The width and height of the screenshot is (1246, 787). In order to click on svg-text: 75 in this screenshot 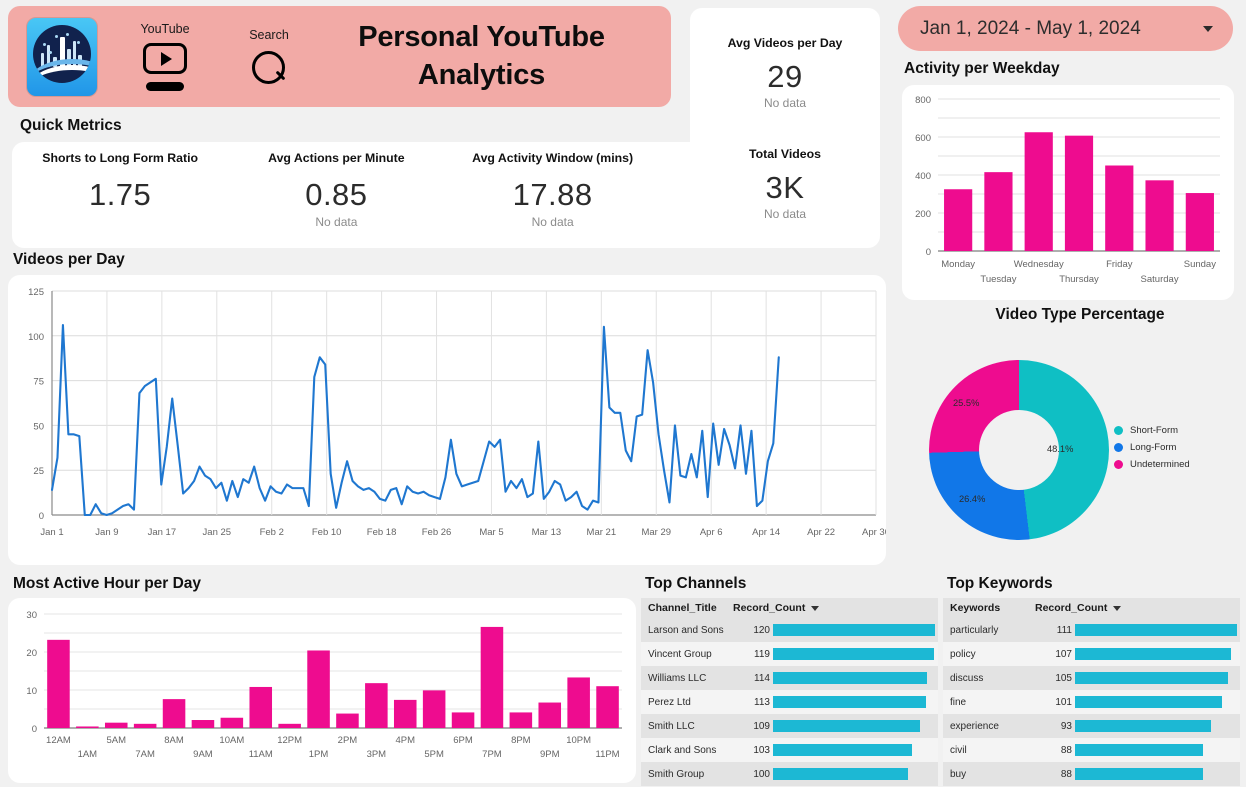, I will do `click(38, 382)`.